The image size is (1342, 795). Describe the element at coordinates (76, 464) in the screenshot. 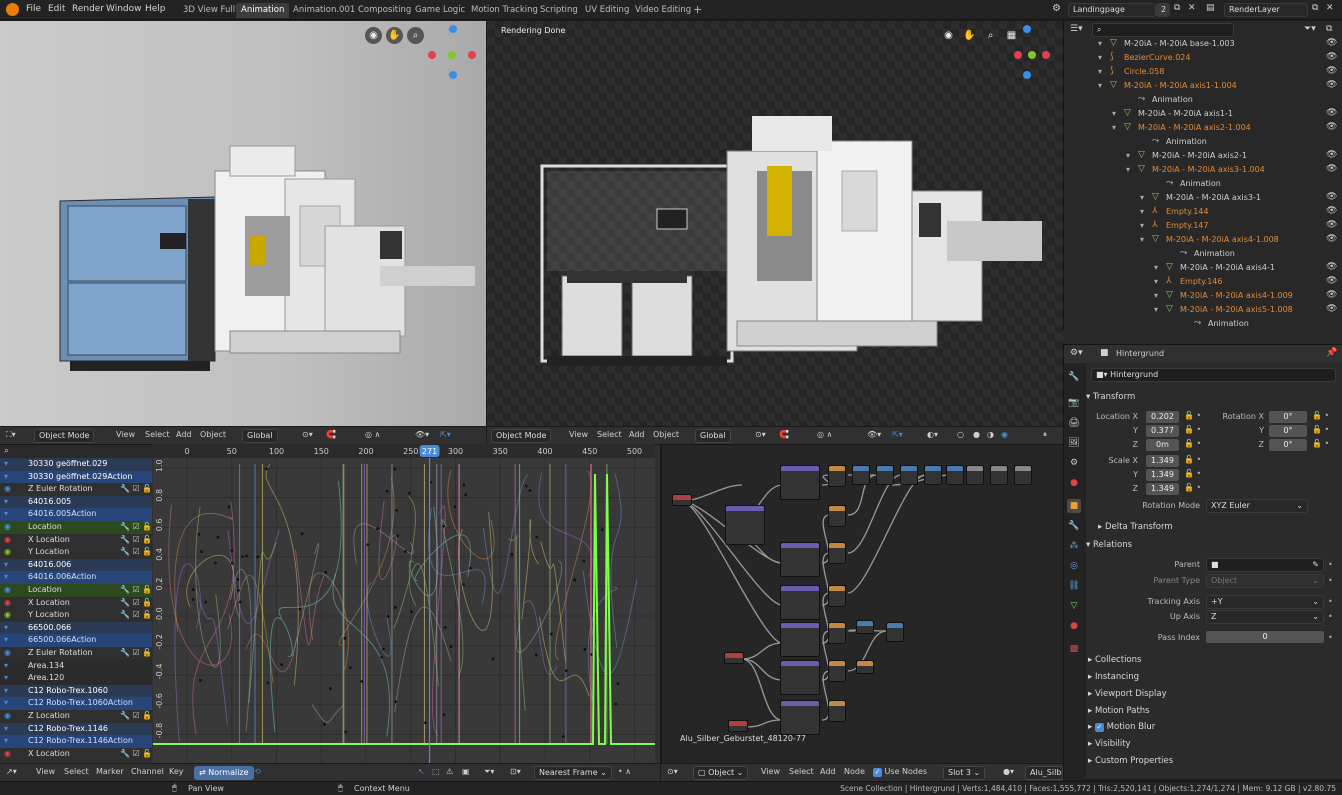

I see `channel-row: ▾ 30330 geöffnet.029` at that location.